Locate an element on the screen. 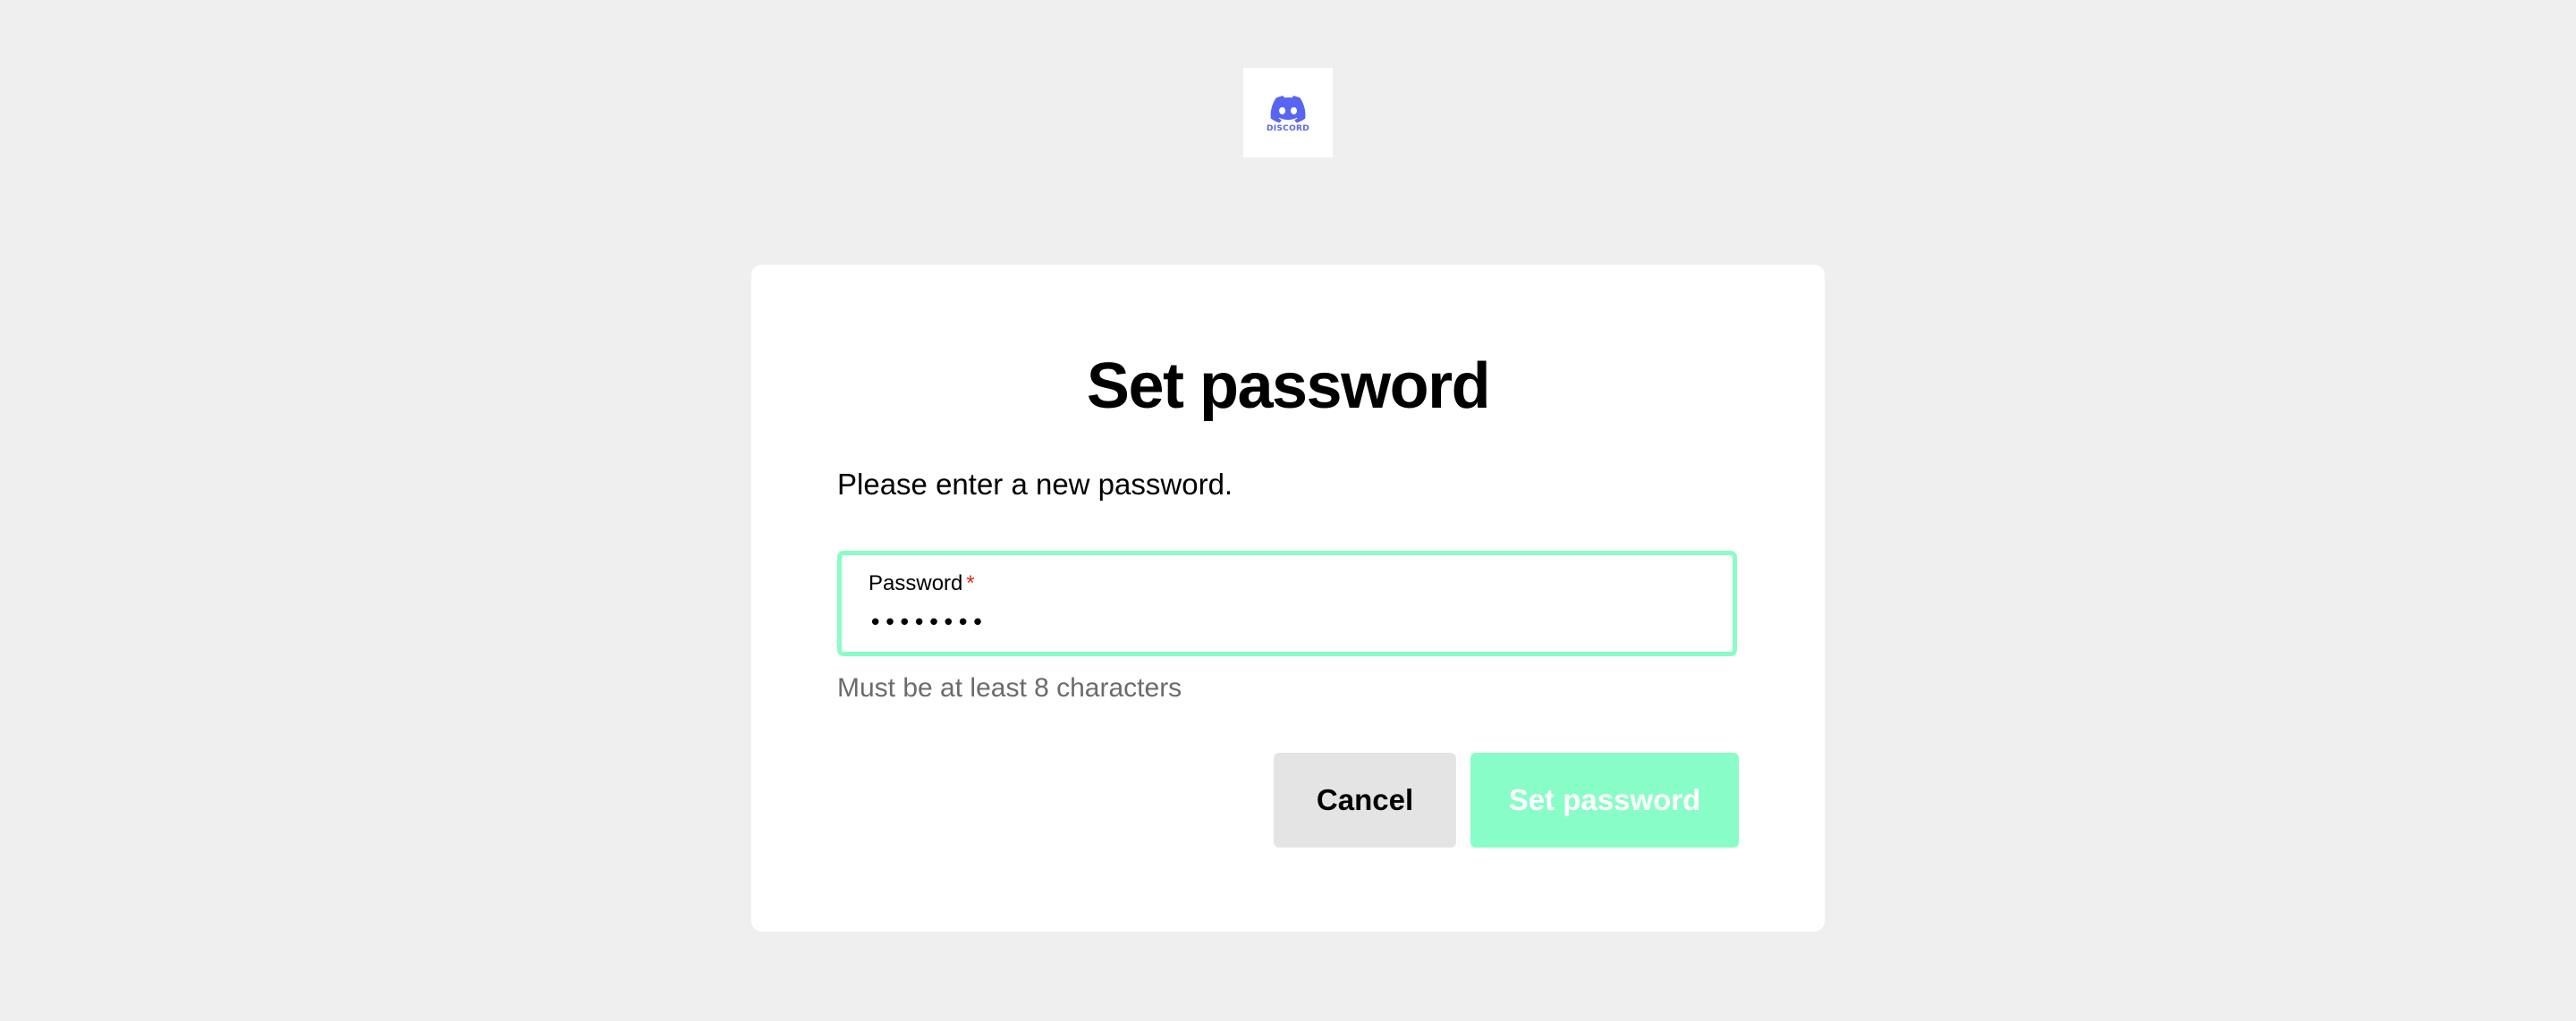 This screenshot has width=2576, height=1021. discord-icon is located at coordinates (1288, 109).